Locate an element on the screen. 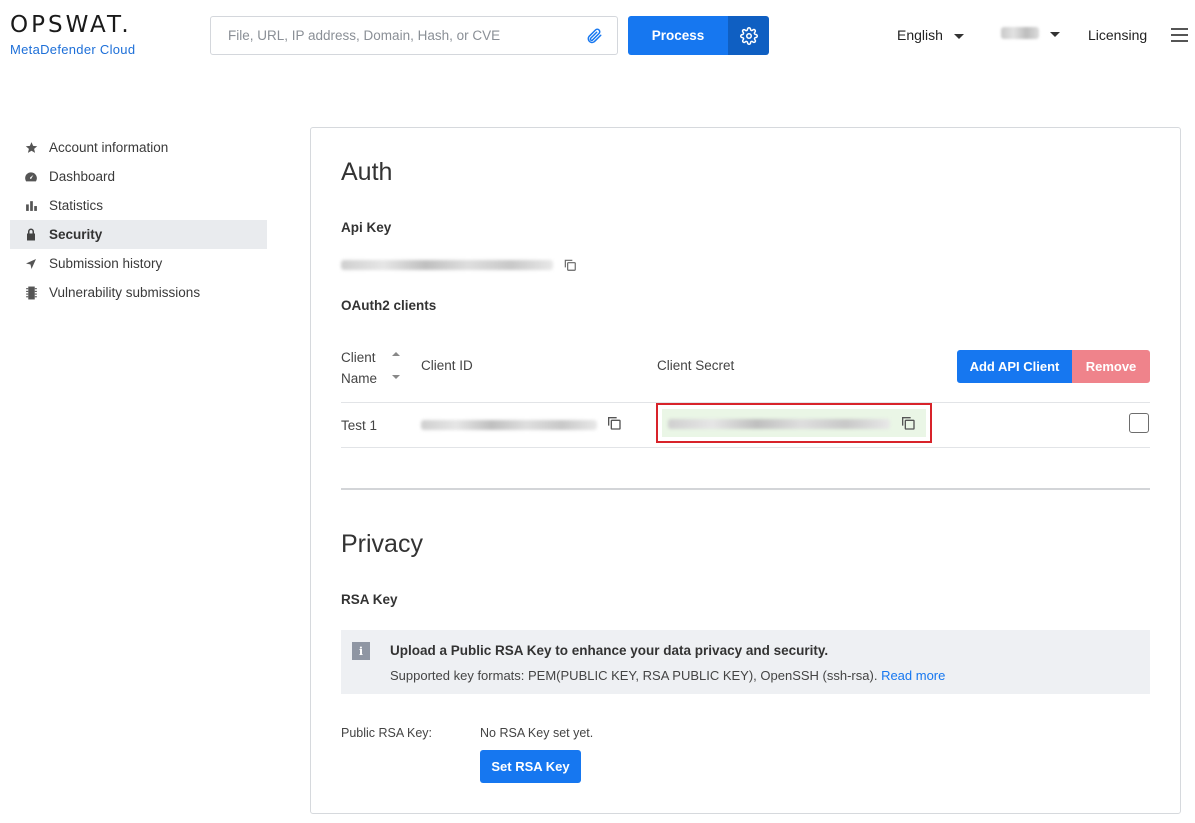  sidebar-item-label: Submission history is located at coordinates (106, 263).